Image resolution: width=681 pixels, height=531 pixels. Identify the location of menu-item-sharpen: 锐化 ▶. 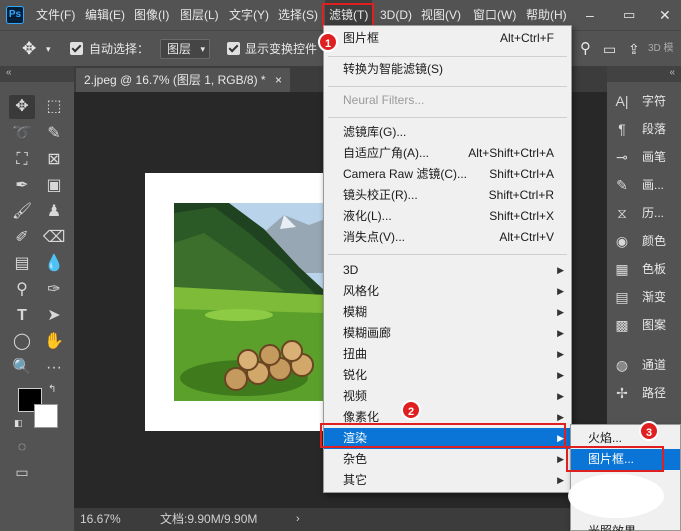
(447, 375).